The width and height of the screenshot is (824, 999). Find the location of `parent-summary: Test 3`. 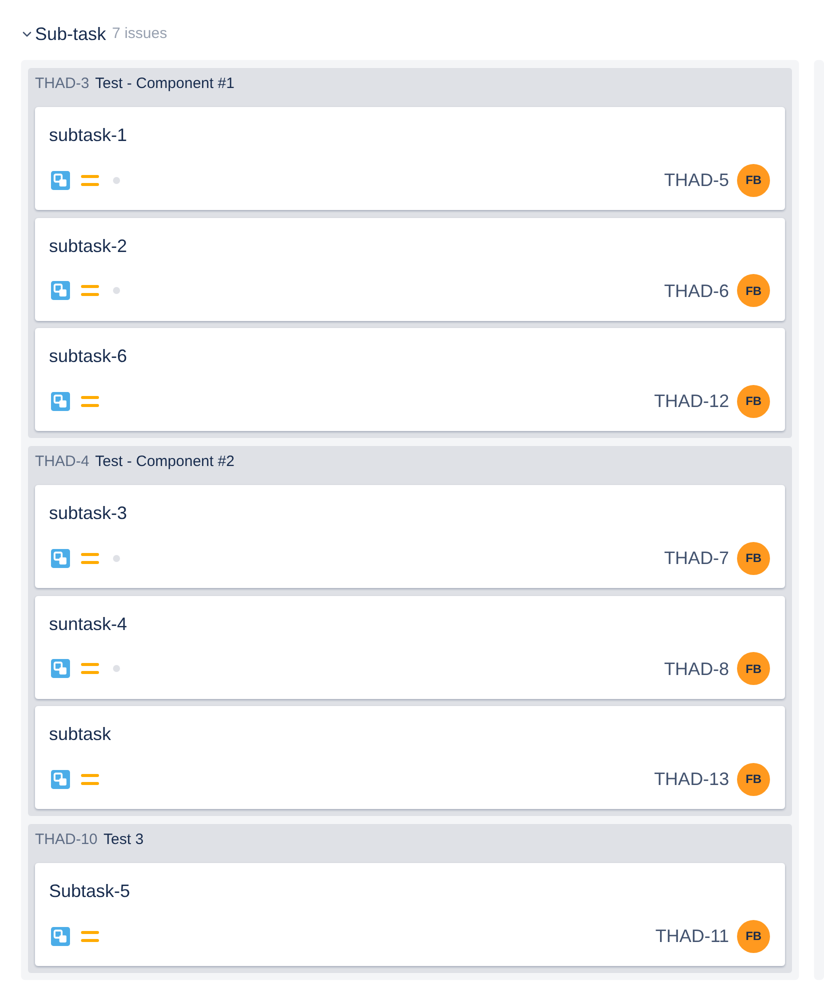

parent-summary: Test 3 is located at coordinates (124, 840).